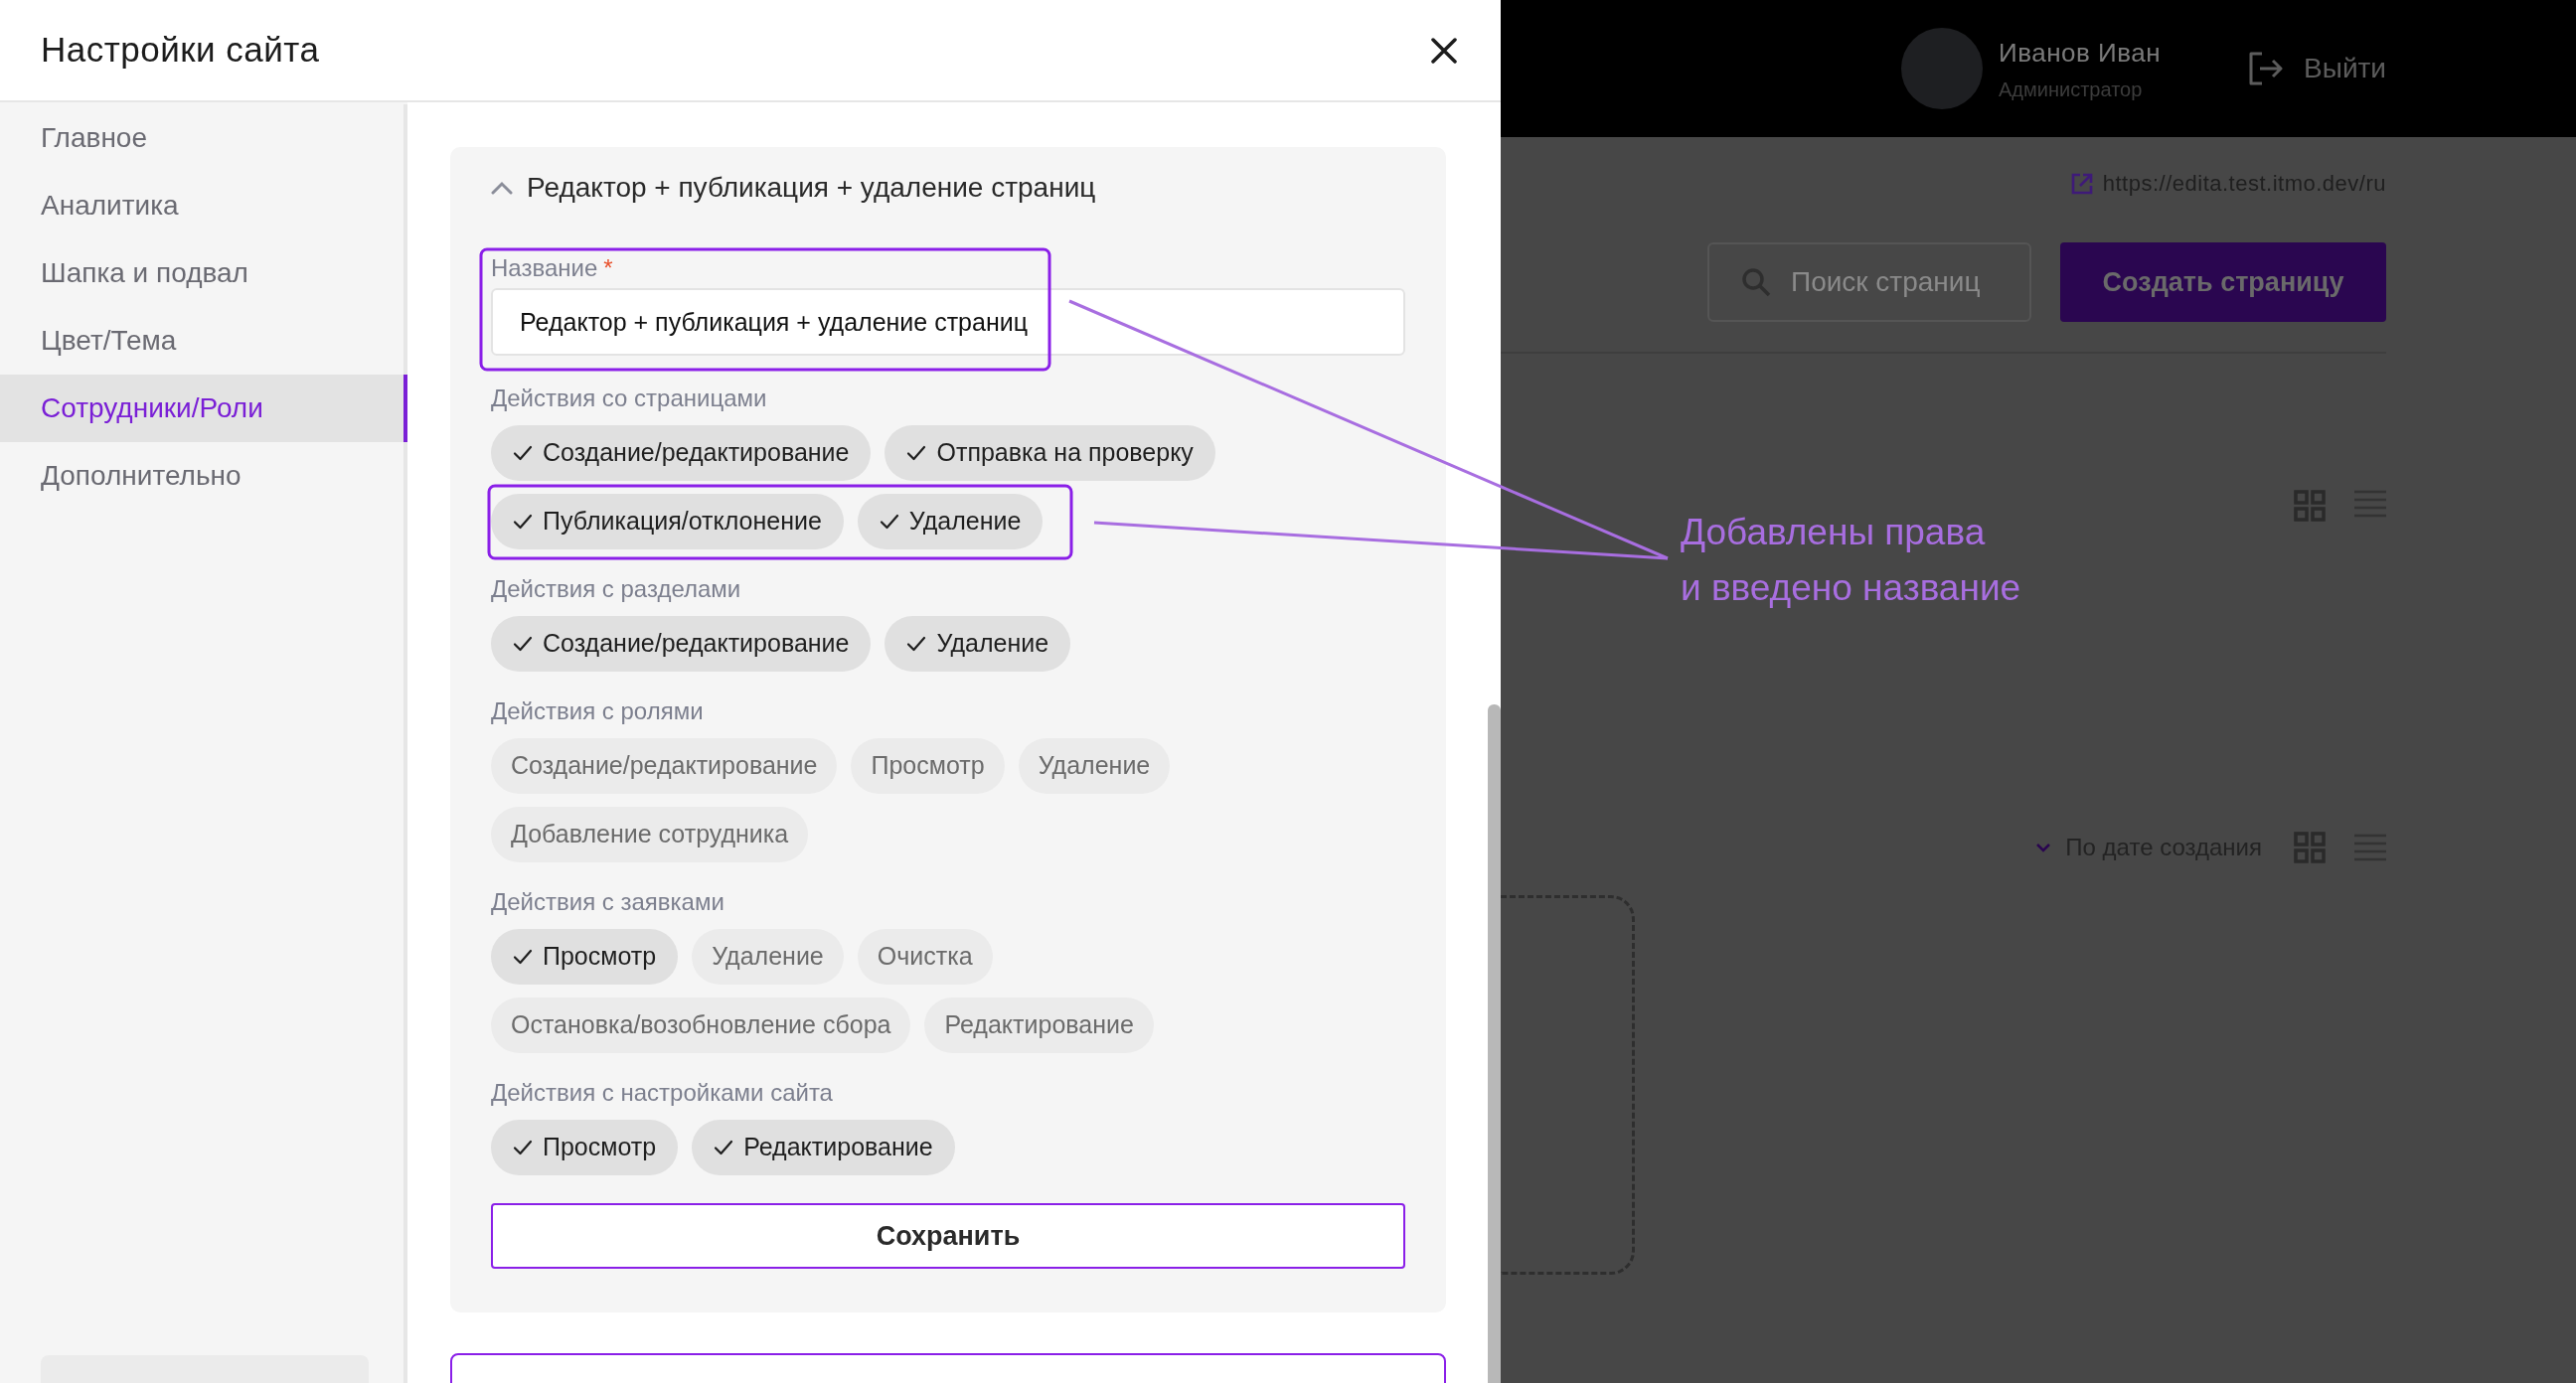 This screenshot has height=1383, width=2576. I want to click on external-link-icon, so click(2081, 183).